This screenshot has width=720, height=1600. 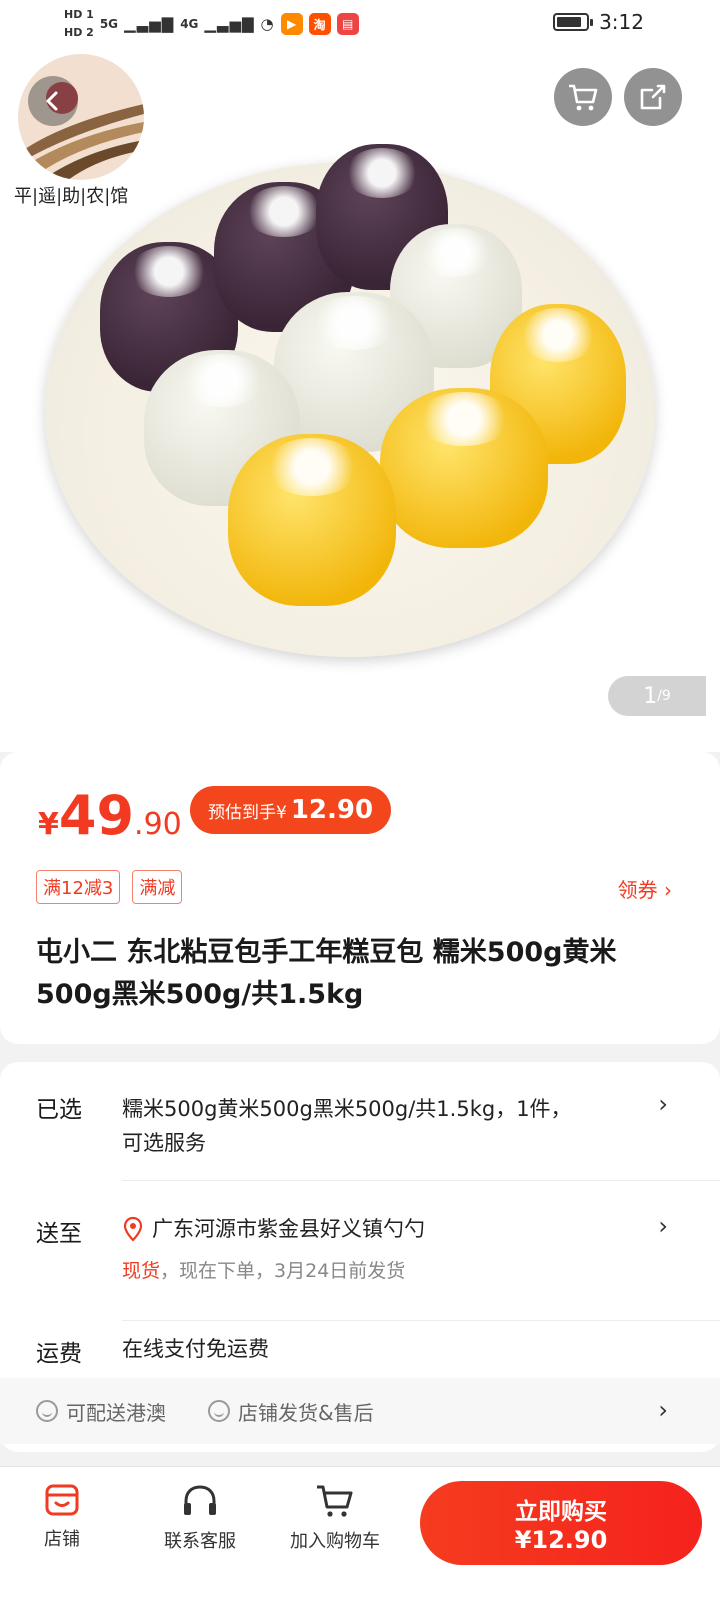 I want to click on customer-service-button: 联系客服, so click(x=200, y=1518).